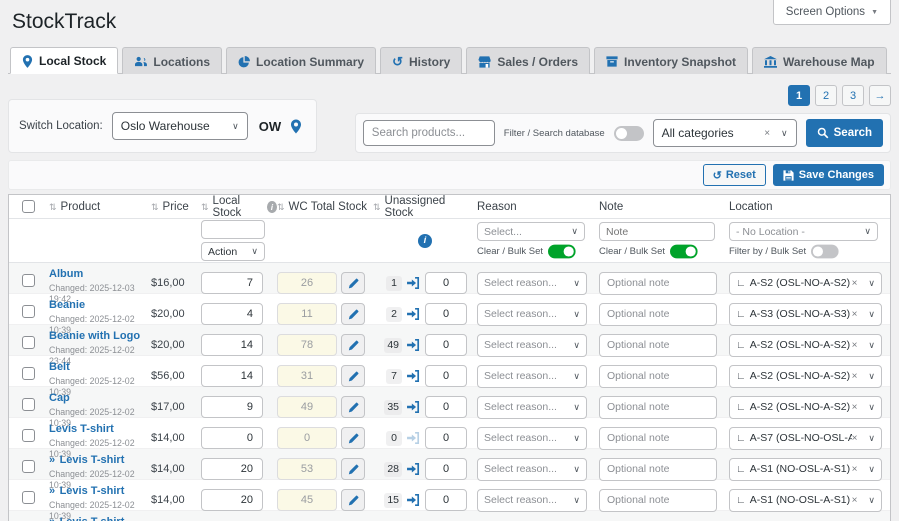  I want to click on category-select: All categories × ∨, so click(724, 133).